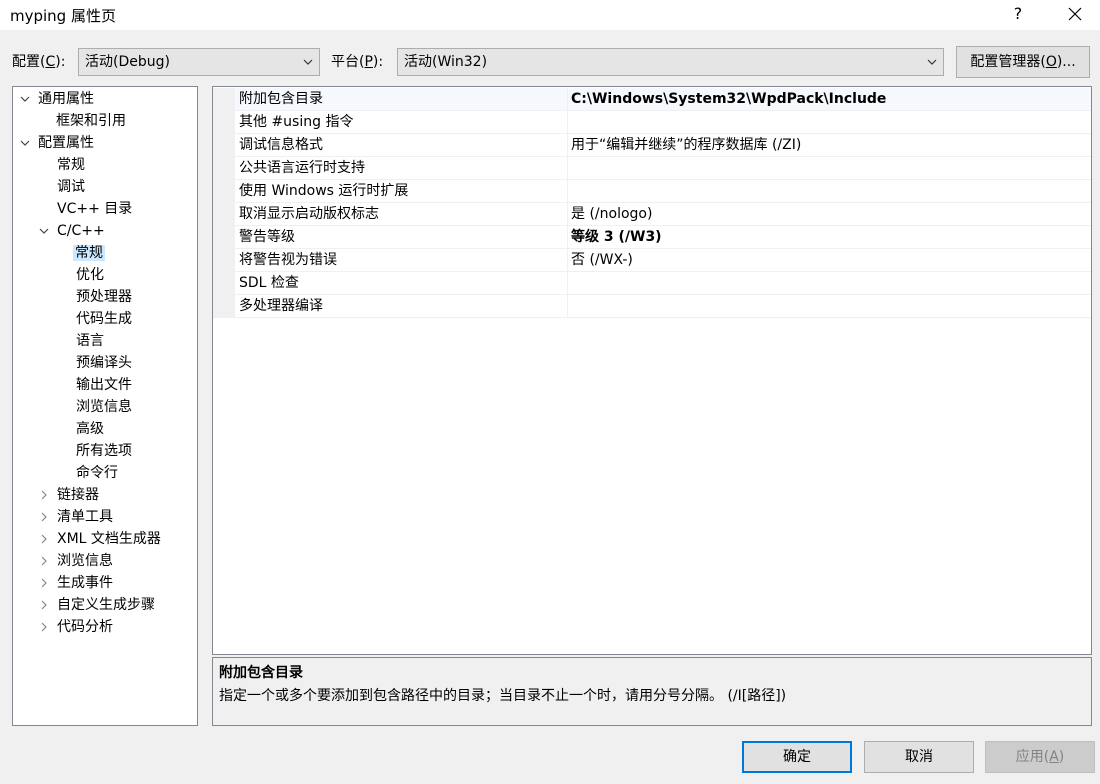  What do you see at coordinates (1040, 757) in the screenshot?
I see `apply-button: 应用(A)` at bounding box center [1040, 757].